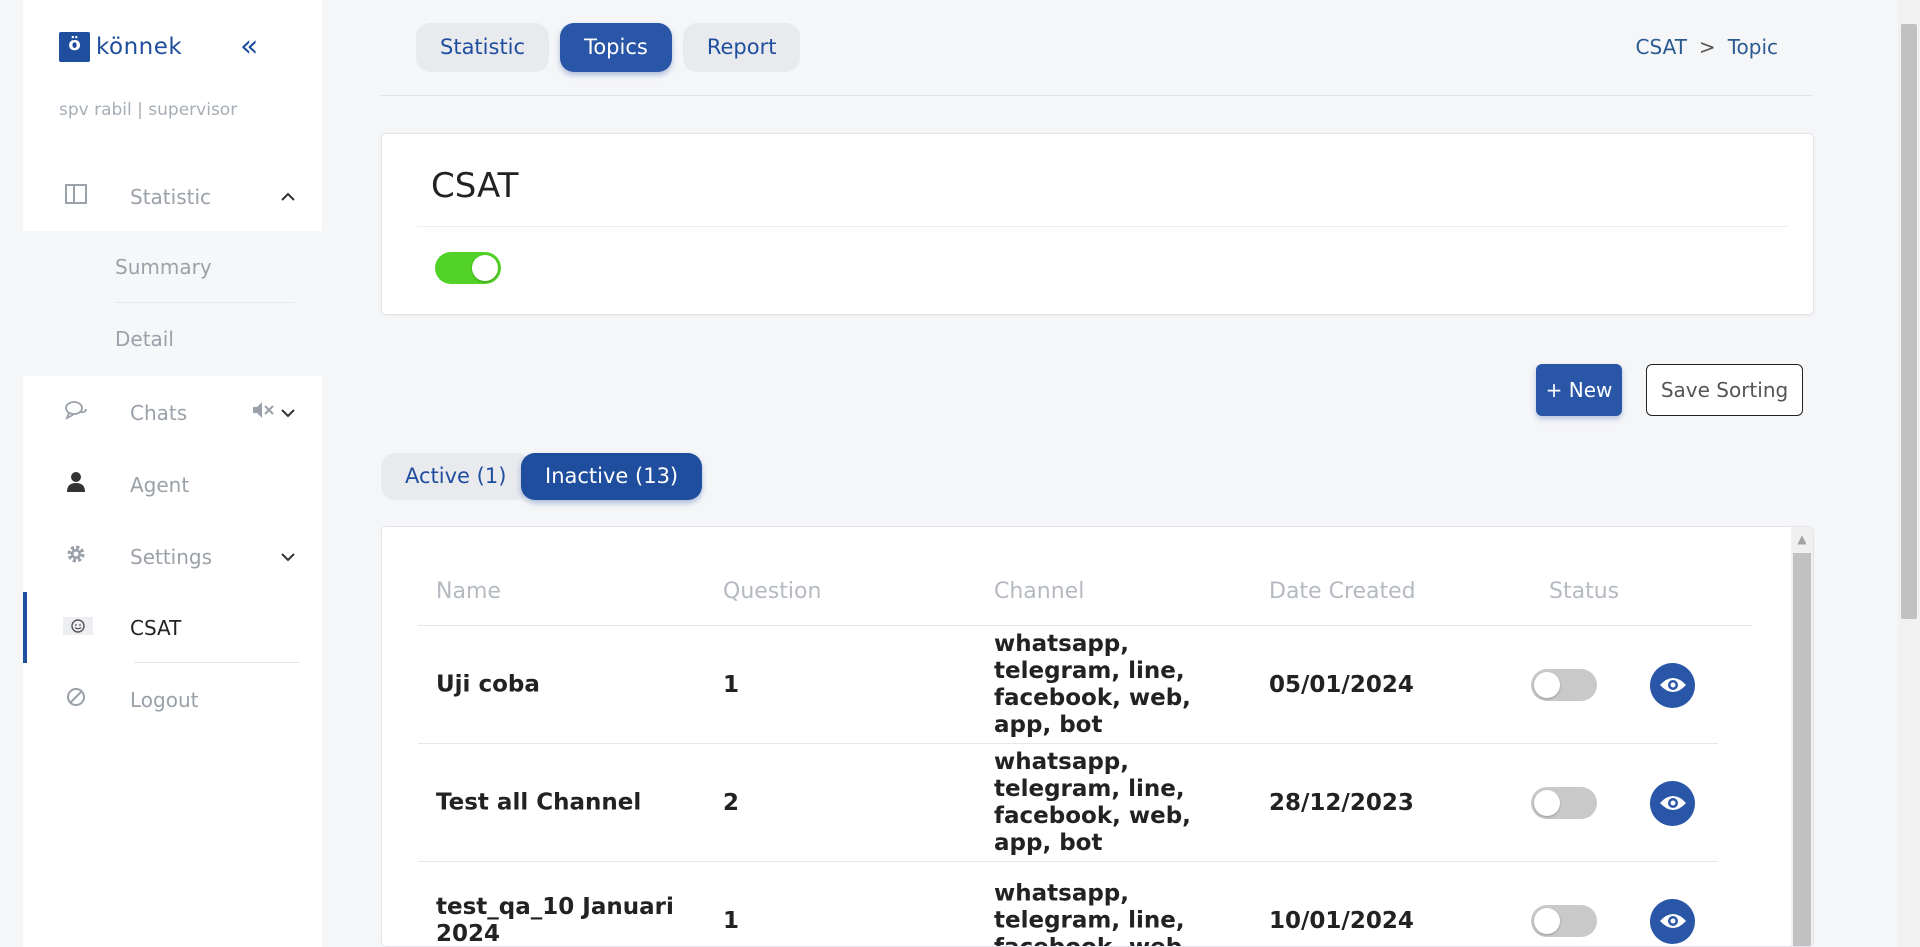  Describe the element at coordinates (160, 484) in the screenshot. I see `sidebar-item-label: Agent` at that location.